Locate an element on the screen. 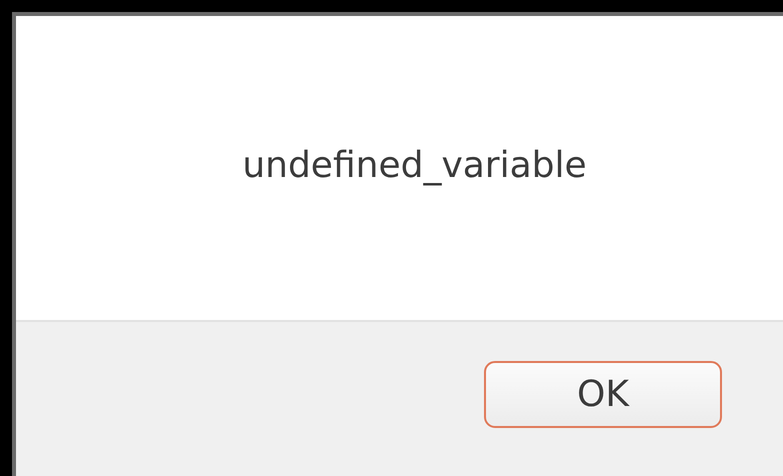  ok-button: OK is located at coordinates (603, 394).